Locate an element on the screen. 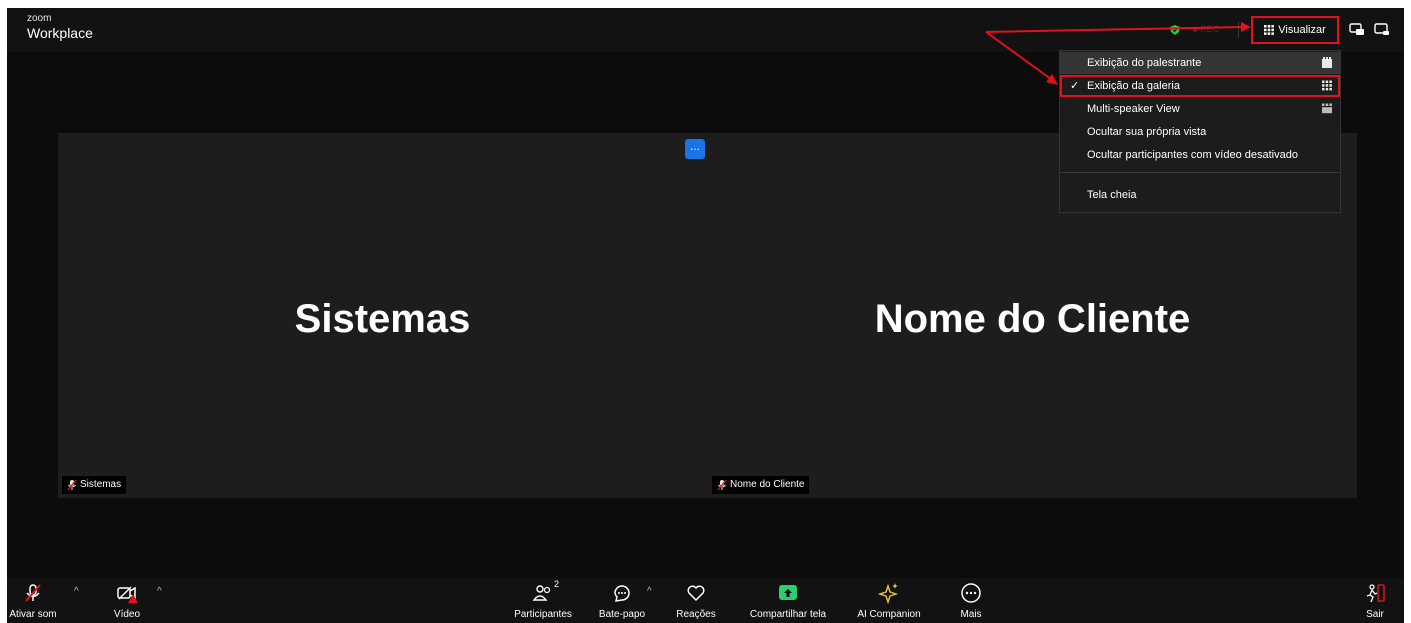  video-off-icon is located at coordinates (127, 594).